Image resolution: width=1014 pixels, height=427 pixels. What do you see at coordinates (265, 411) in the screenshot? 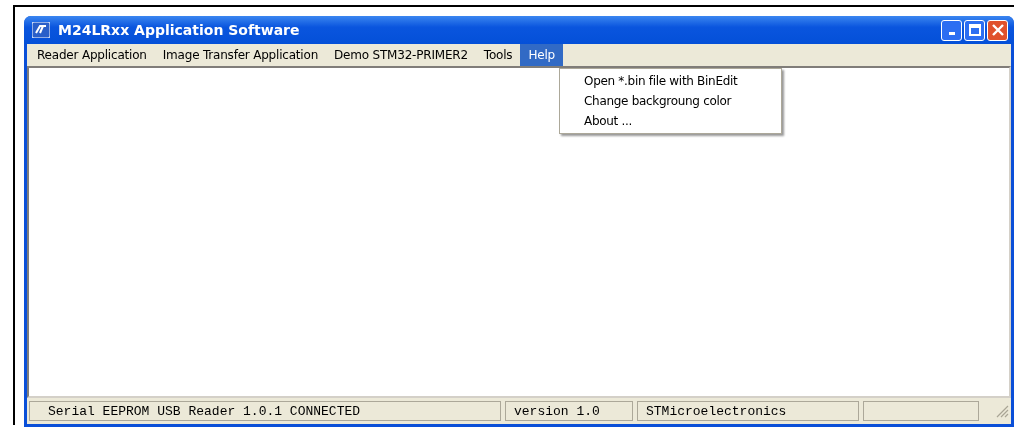
I see `status-panel: Serial EEPROM USB Reader 1.0.1 CONNECTED` at bounding box center [265, 411].